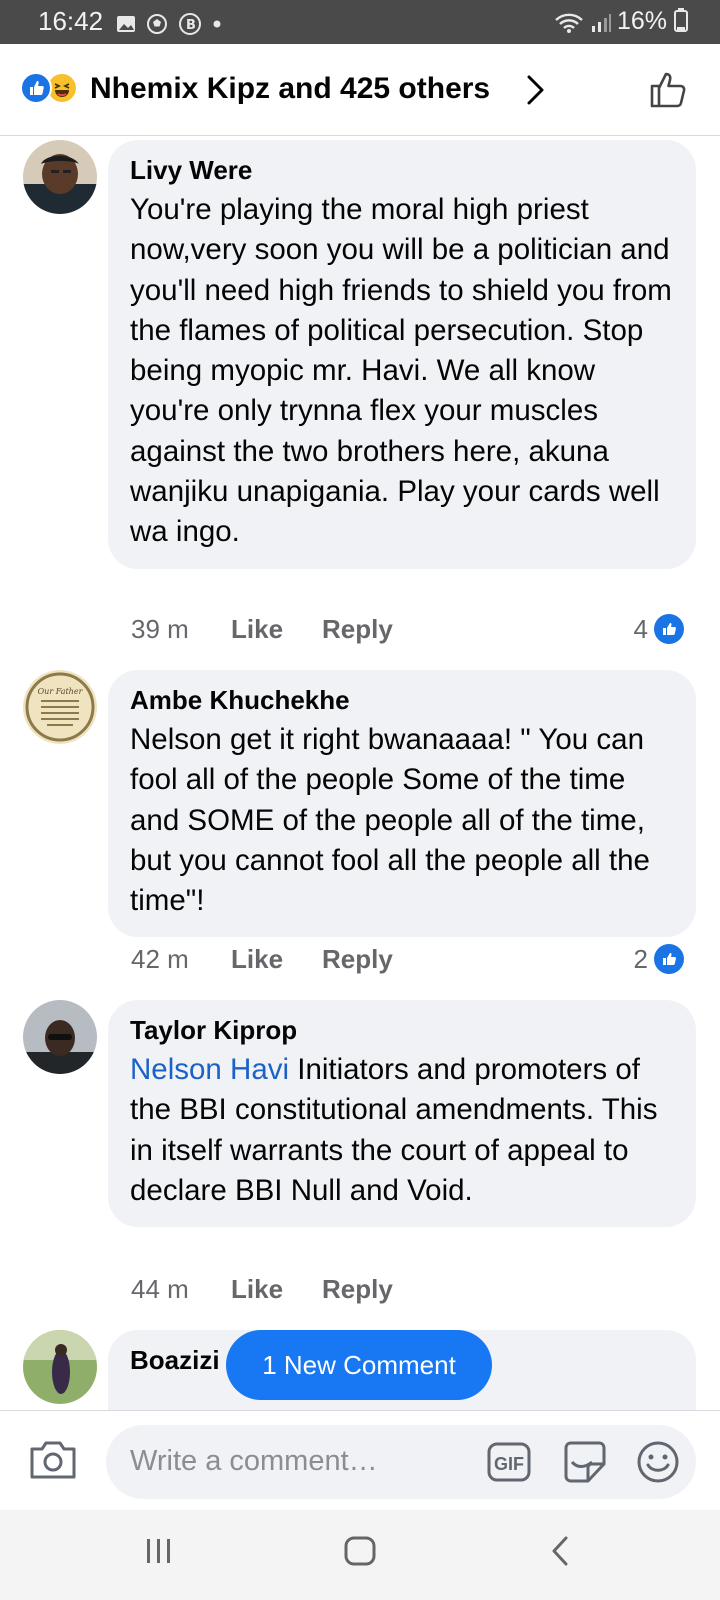  I want to click on home-icon, so click(360, 1551).